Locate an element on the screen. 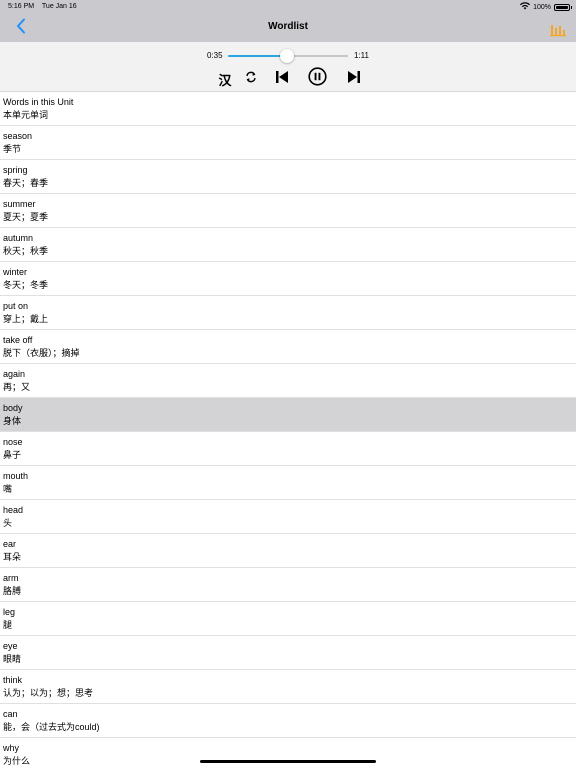 The image size is (576, 768). word-english: again is located at coordinates (14, 374).